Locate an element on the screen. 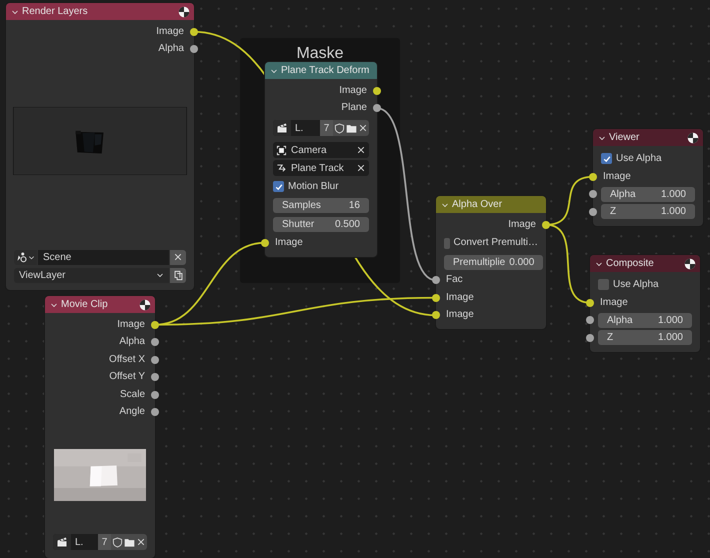 The image size is (710, 558). scene-field: Scene is located at coordinates (103, 257).